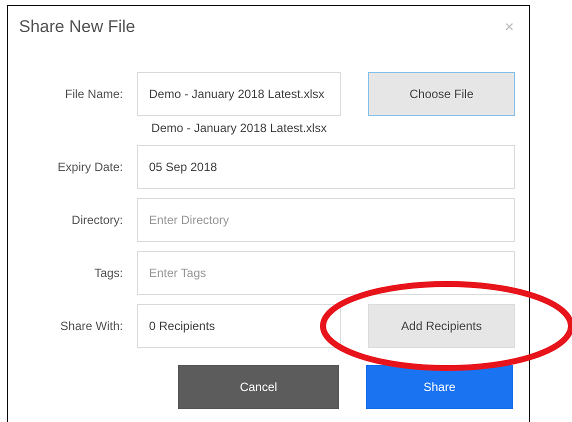 The image size is (572, 422). What do you see at coordinates (441, 94) in the screenshot?
I see `choose-file-button: Choose File` at bounding box center [441, 94].